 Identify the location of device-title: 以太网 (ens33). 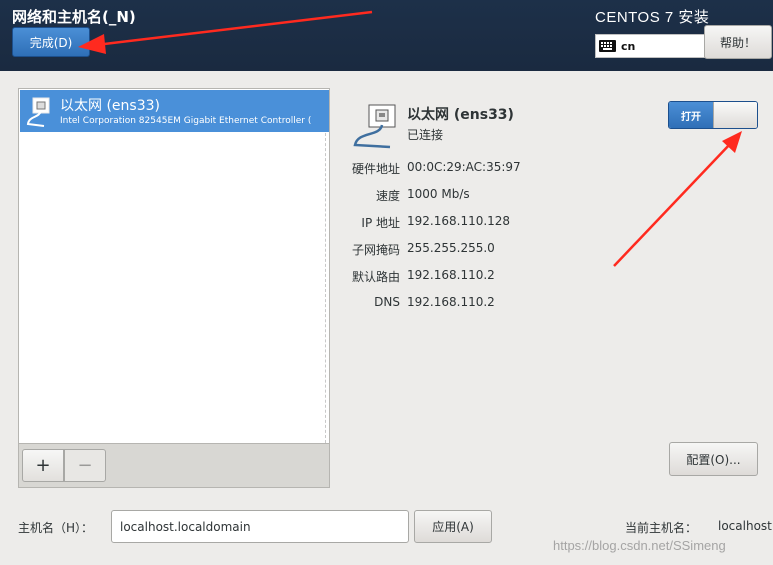
(460, 115).